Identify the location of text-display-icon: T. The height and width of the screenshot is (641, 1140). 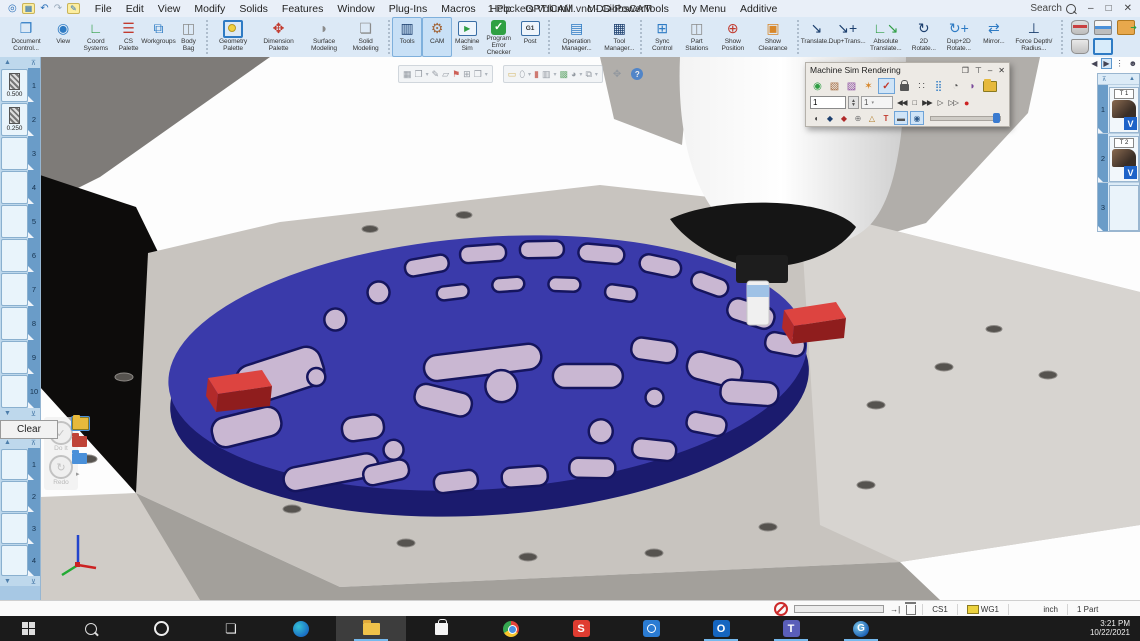
(886, 118).